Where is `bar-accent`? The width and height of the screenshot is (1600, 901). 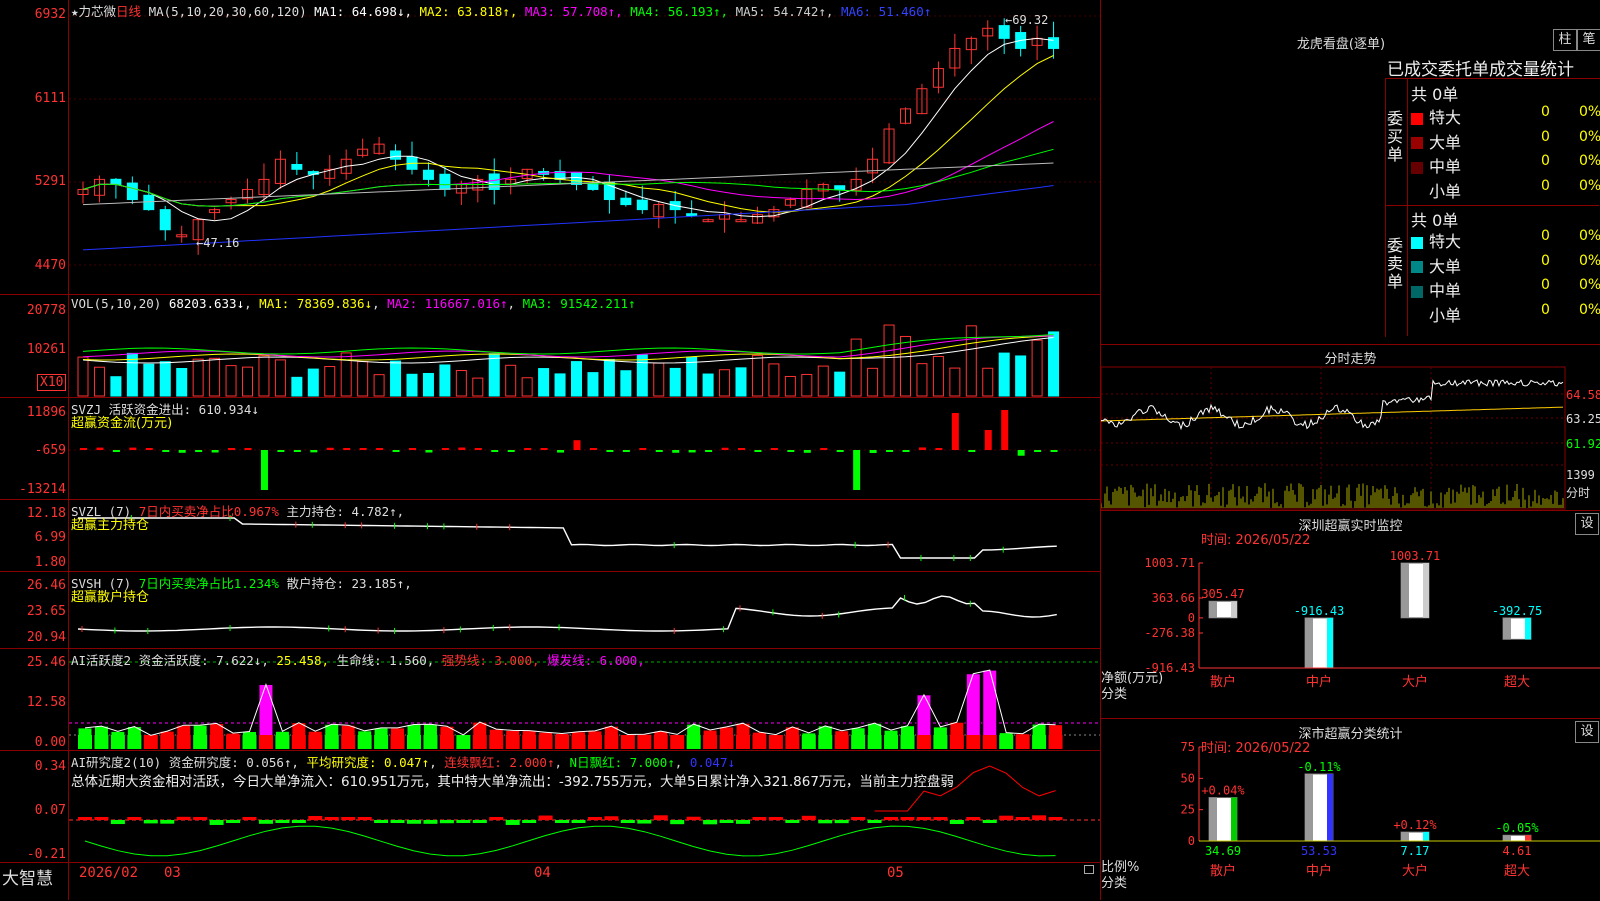
bar-accent is located at coordinates (1528, 838).